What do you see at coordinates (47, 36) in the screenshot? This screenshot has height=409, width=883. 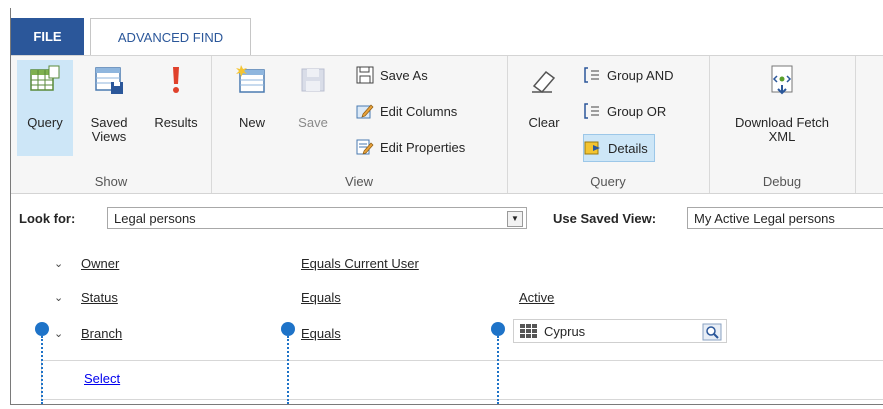 I see `tab-file: FILE` at bounding box center [47, 36].